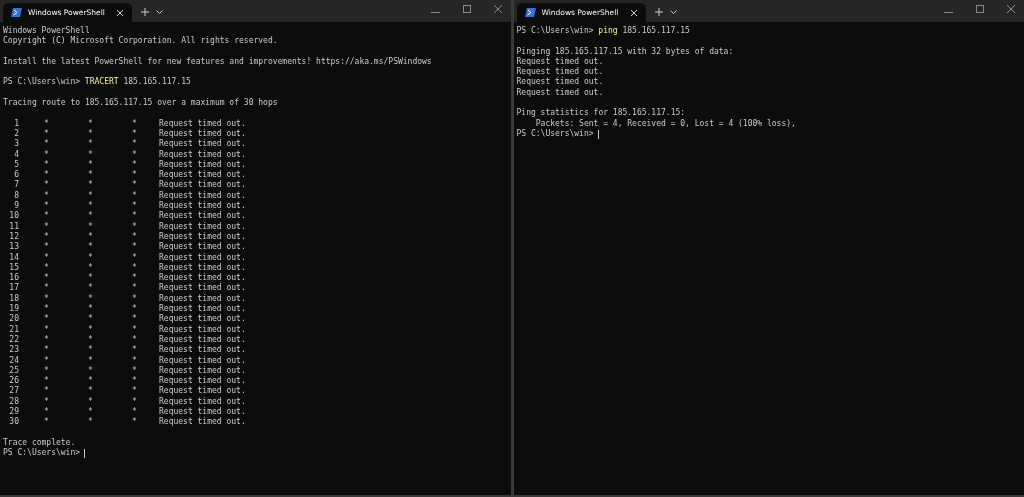  What do you see at coordinates (14, 257) in the screenshot?
I see `hop-number: 14` at bounding box center [14, 257].